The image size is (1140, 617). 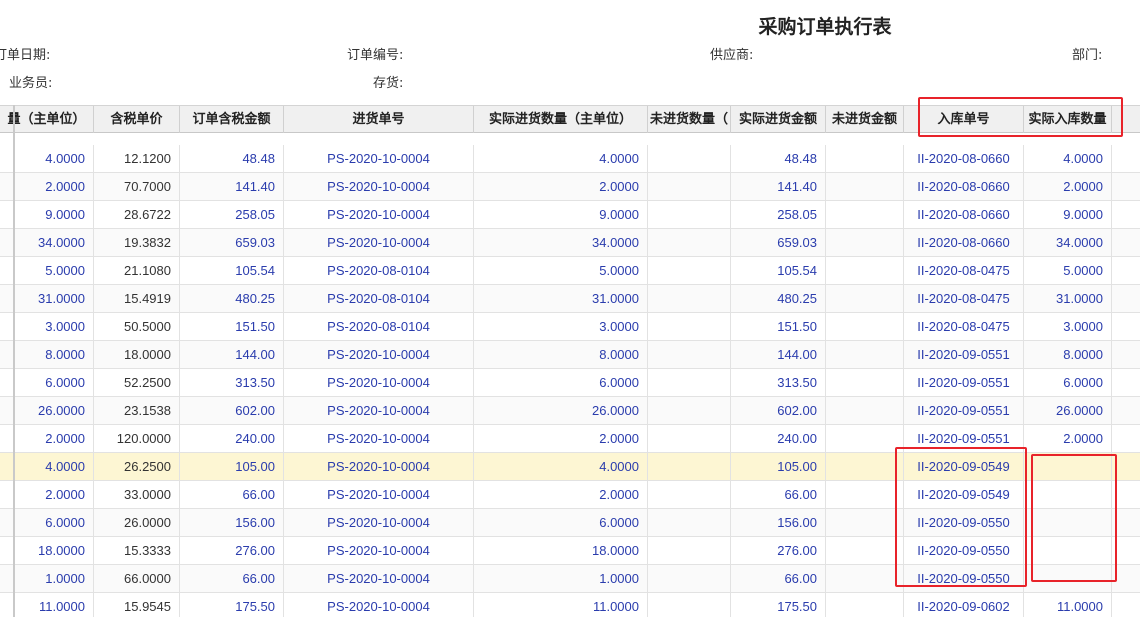 What do you see at coordinates (232, 187) in the screenshot?
I see `cell-amount: 141.40` at bounding box center [232, 187].